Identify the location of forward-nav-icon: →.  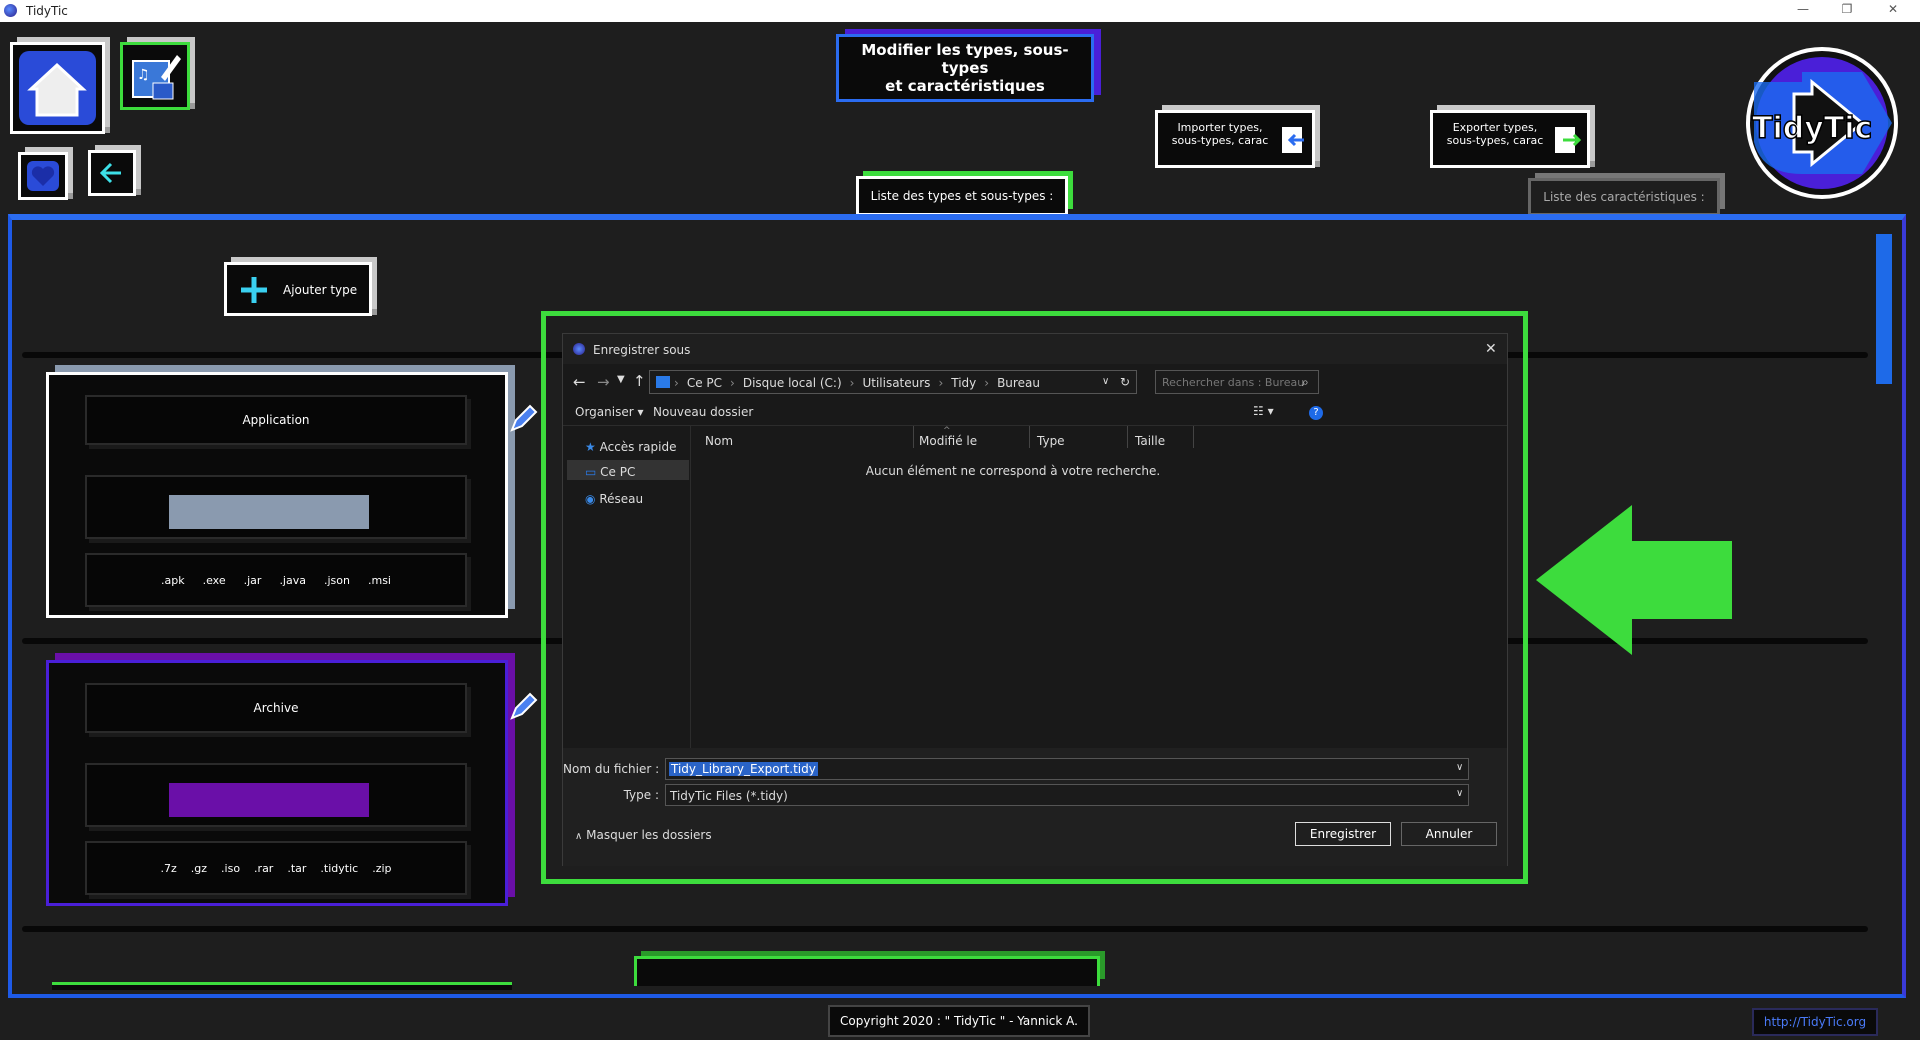
(603, 382).